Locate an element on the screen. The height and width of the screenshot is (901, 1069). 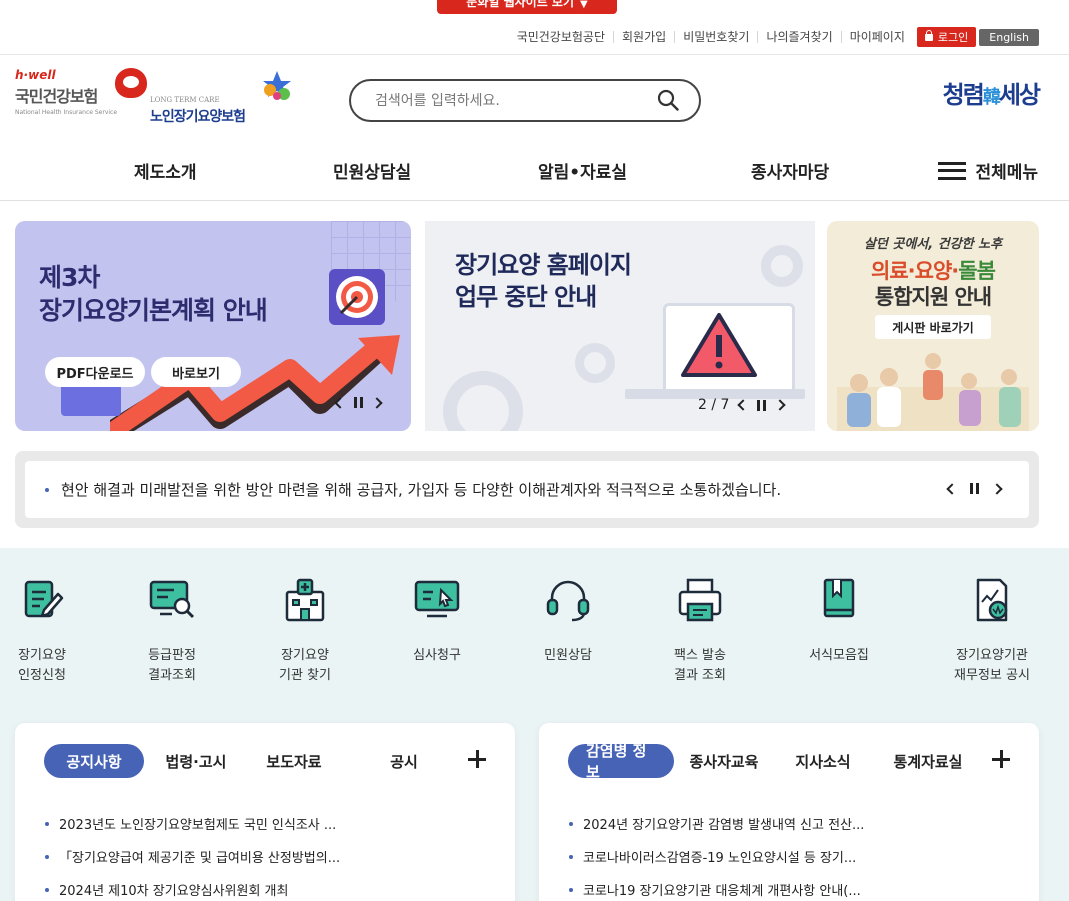
util-link-find-password: 비밀번호찾기 is located at coordinates (715, 37).